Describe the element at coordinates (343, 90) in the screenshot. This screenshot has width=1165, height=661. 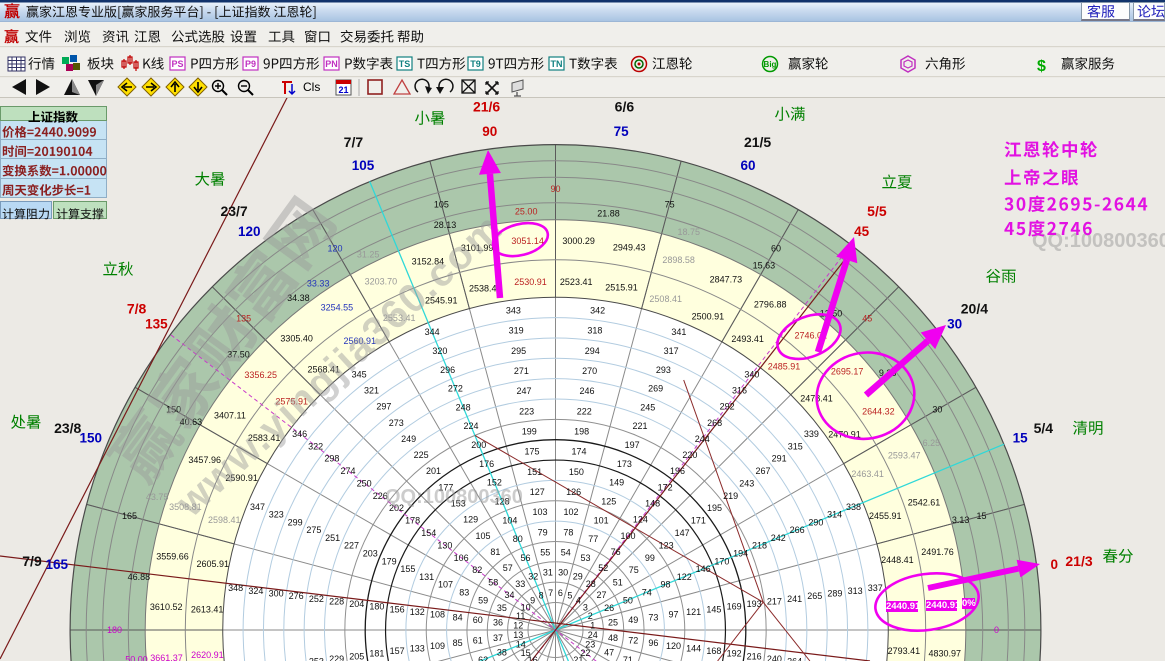
I see `svg-text: 21` at that location.